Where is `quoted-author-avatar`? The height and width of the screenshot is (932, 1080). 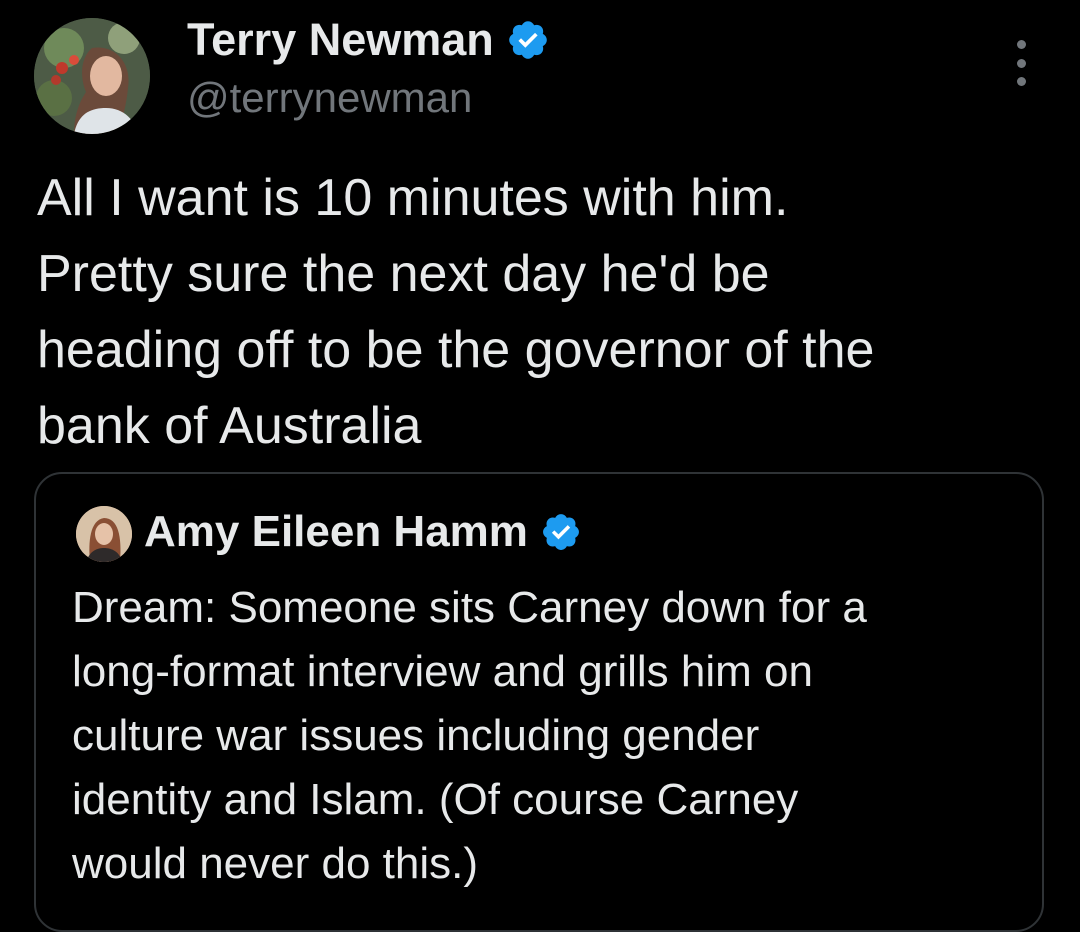
quoted-author-avatar is located at coordinates (104, 534).